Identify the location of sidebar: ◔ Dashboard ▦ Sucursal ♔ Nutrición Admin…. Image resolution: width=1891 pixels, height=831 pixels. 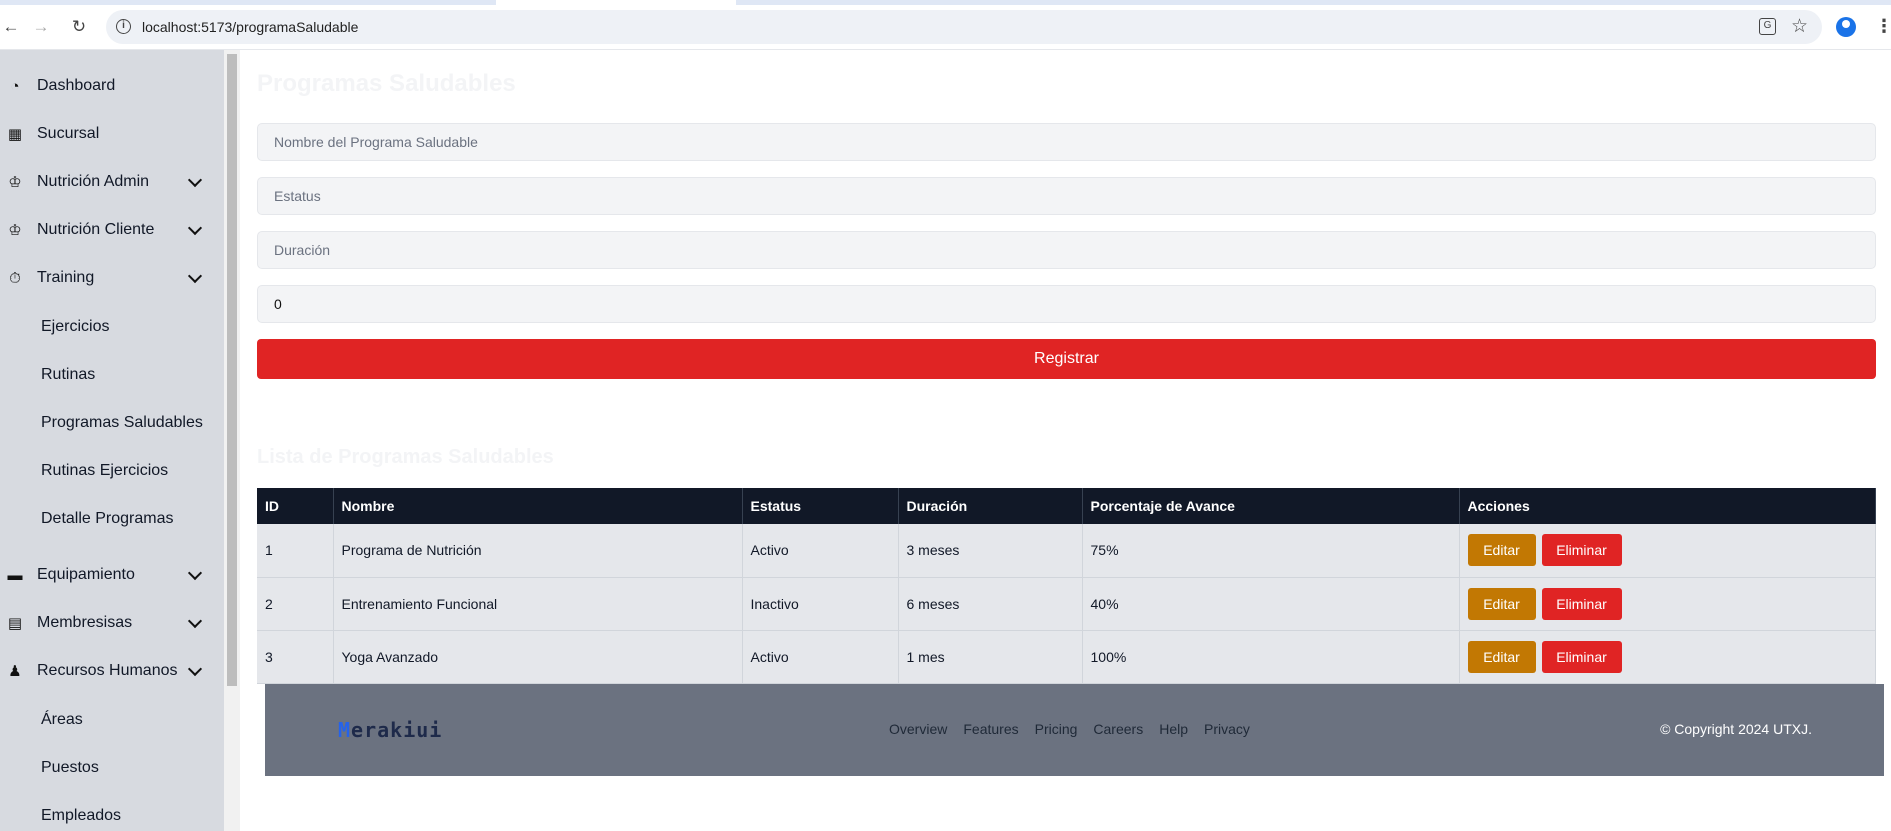
(112, 440).